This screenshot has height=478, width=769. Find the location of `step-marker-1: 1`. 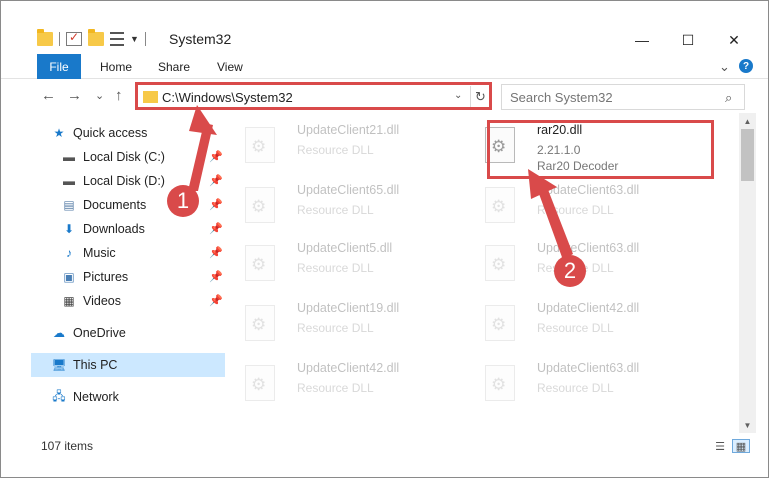

step-marker-1: 1 is located at coordinates (183, 201).